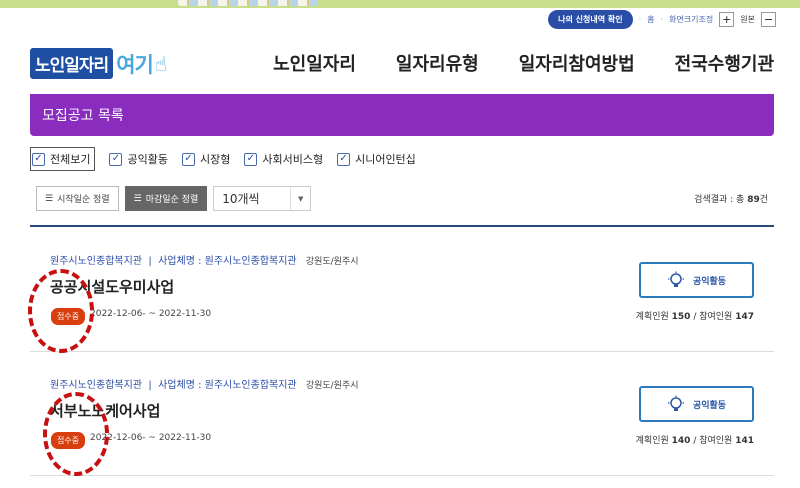  What do you see at coordinates (681, 317) in the screenshot?
I see `planned-count: 150` at bounding box center [681, 317].